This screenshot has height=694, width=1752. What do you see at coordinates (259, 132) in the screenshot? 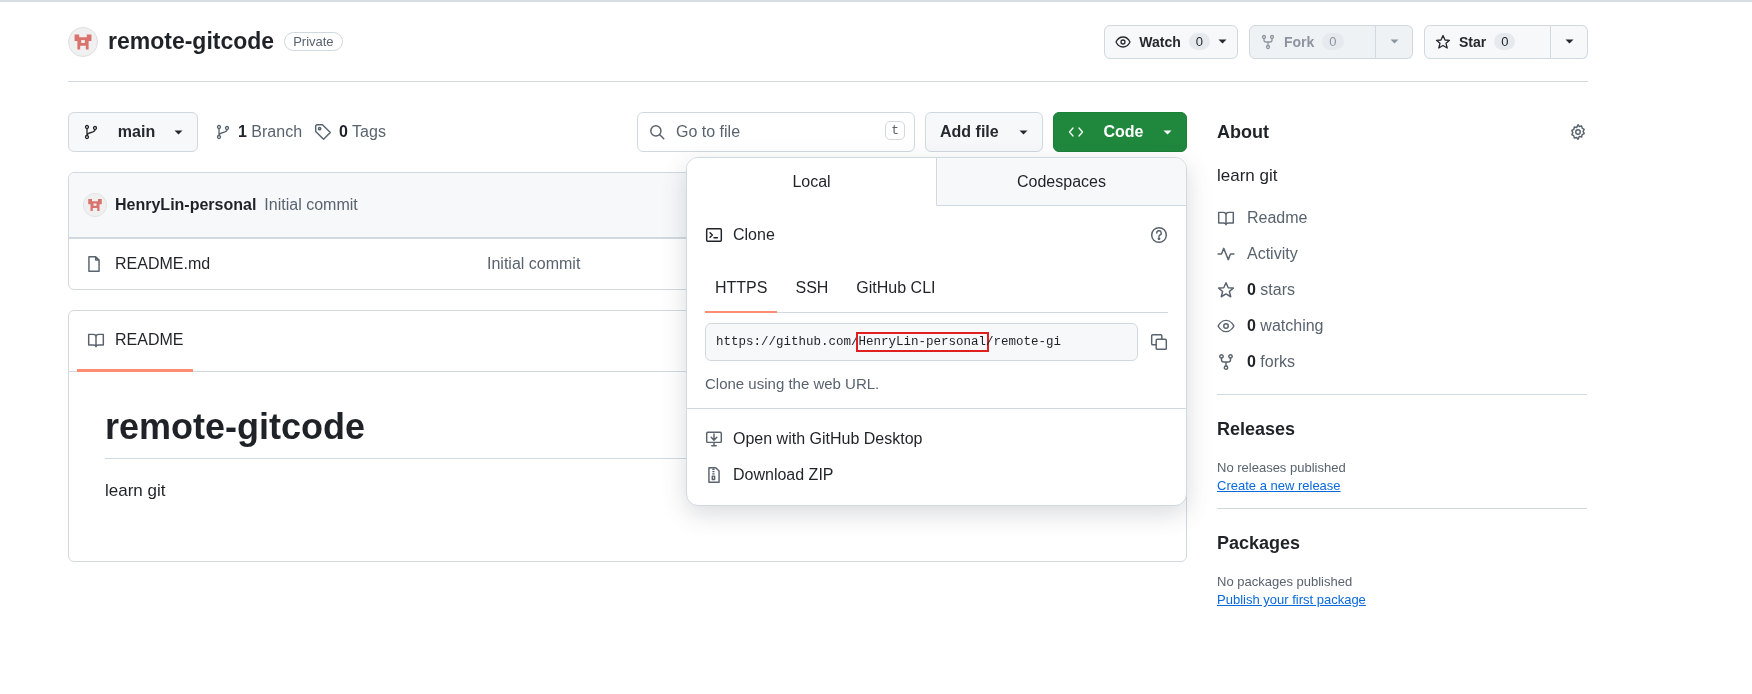
I see `branches-link: 1 Branch` at bounding box center [259, 132].